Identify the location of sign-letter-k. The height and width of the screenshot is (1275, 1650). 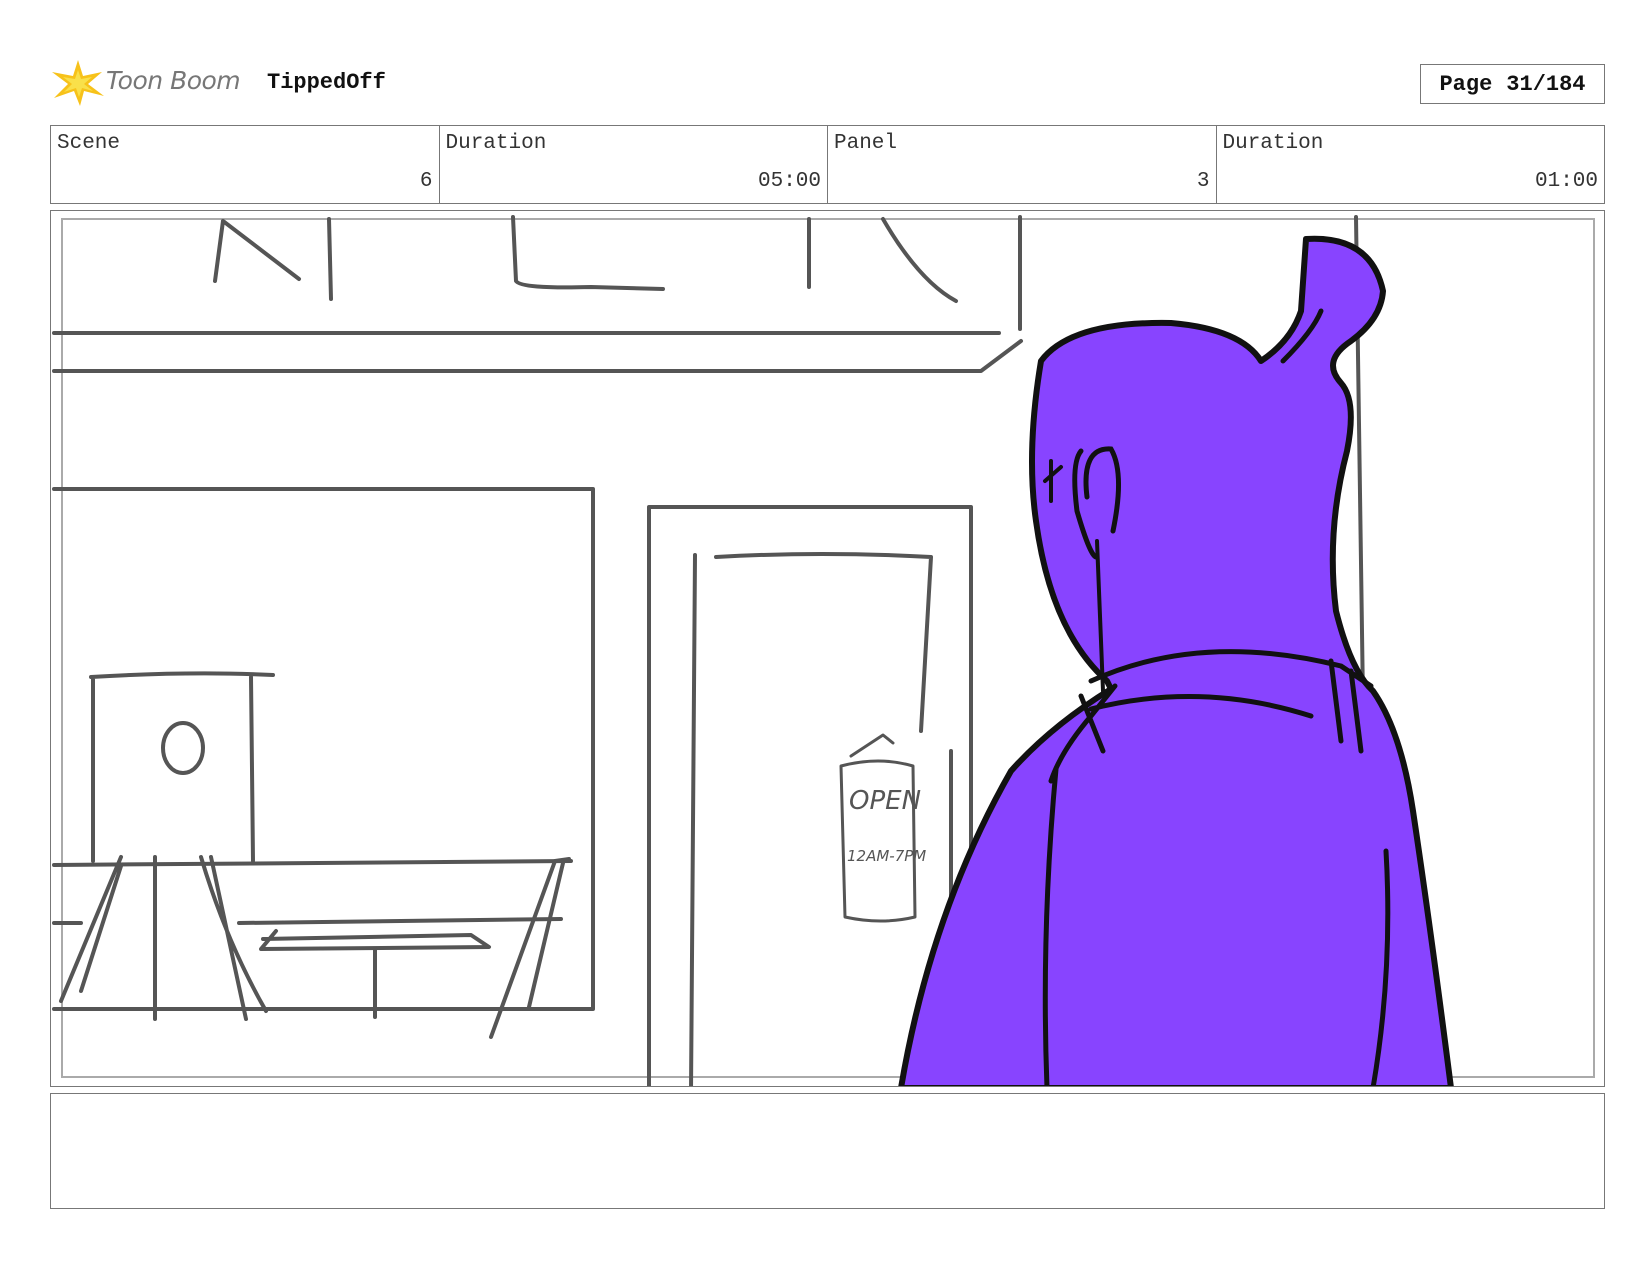
(882, 260).